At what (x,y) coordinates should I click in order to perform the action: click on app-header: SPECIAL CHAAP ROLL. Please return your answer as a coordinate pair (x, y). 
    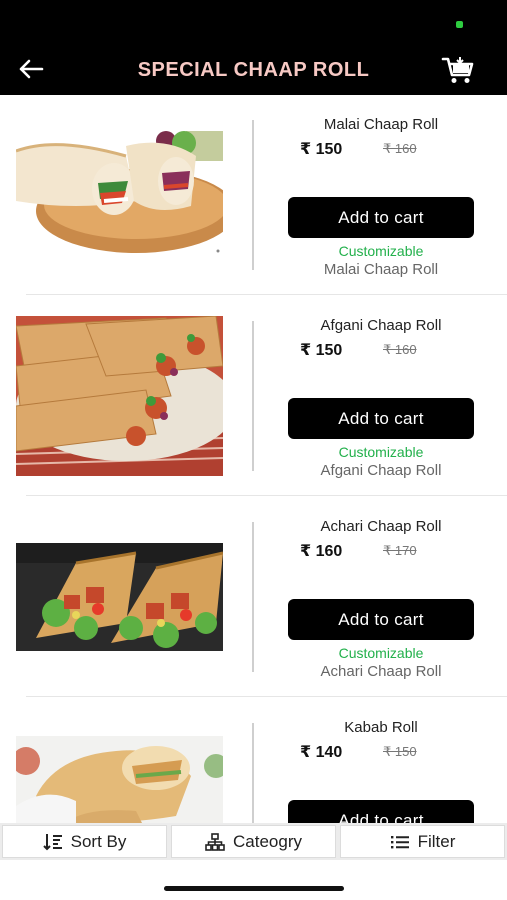
    Looking at the image, I should click on (253, 69).